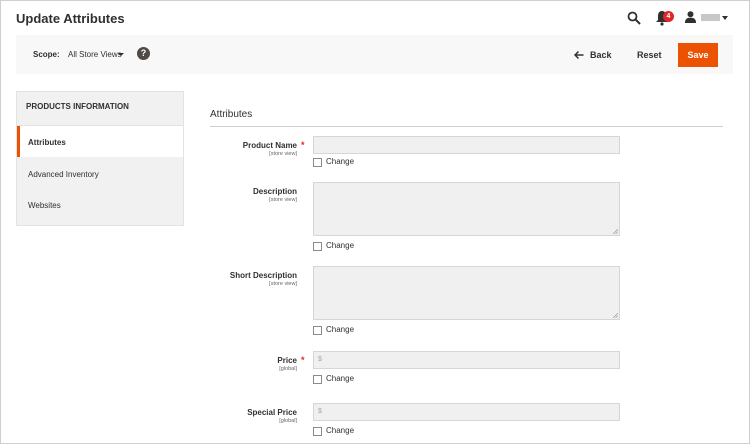 This screenshot has width=750, height=444. I want to click on help-icon: ?, so click(143, 53).